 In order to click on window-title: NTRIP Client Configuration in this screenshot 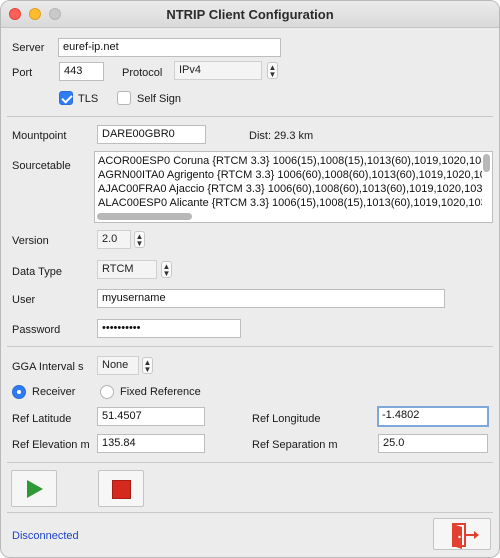, I will do `click(250, 14)`.